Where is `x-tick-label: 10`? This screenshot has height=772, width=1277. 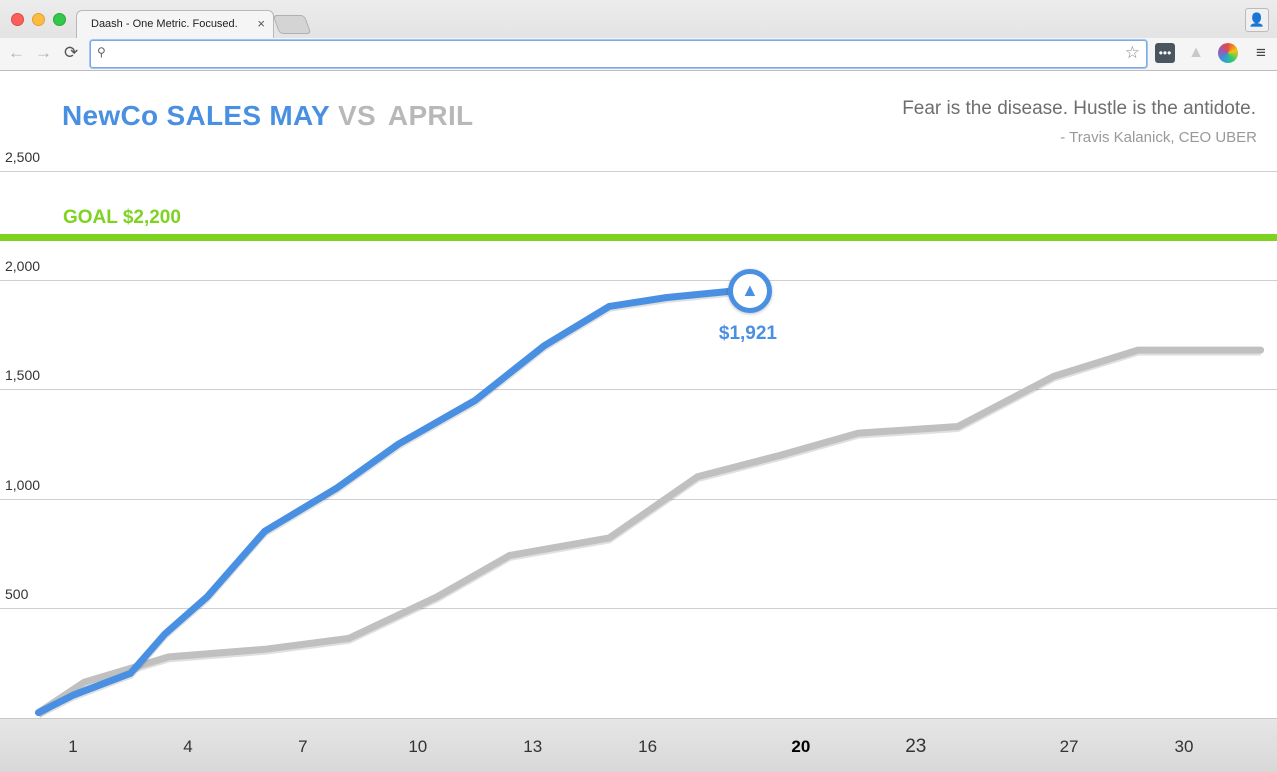
x-tick-label: 10 is located at coordinates (418, 746).